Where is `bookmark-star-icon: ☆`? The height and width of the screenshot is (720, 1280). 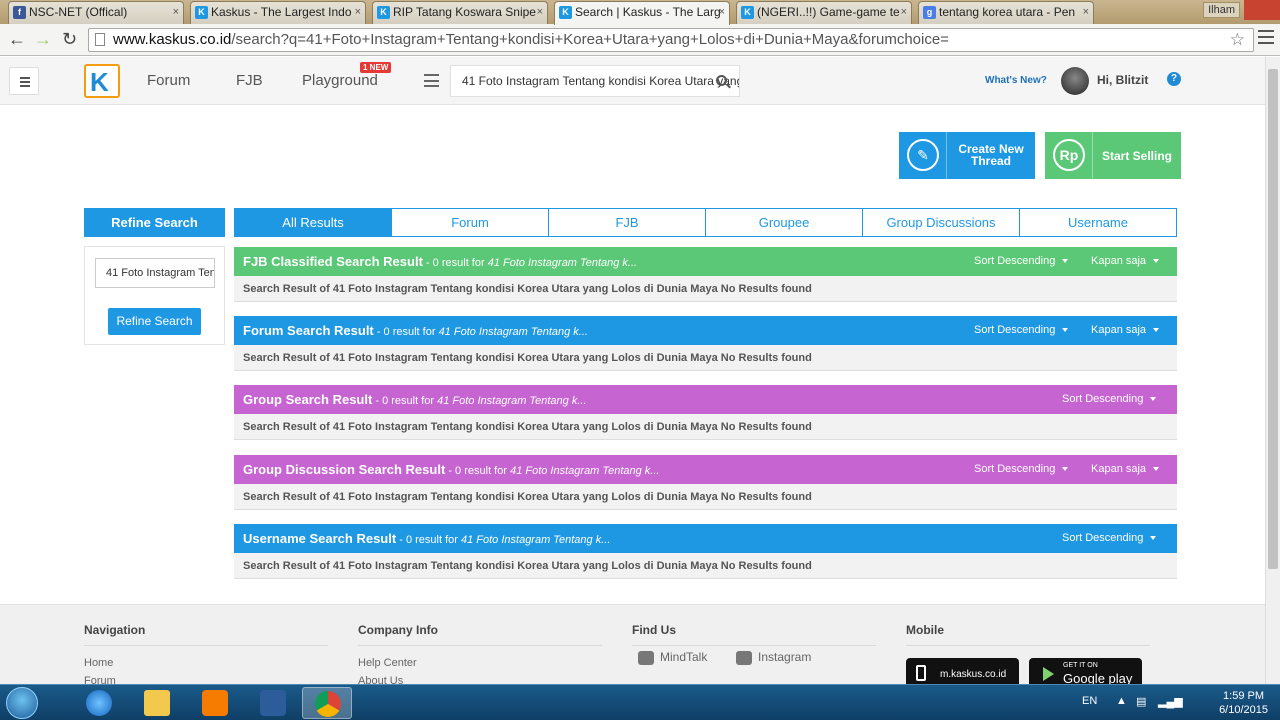 bookmark-star-icon: ☆ is located at coordinates (1237, 40).